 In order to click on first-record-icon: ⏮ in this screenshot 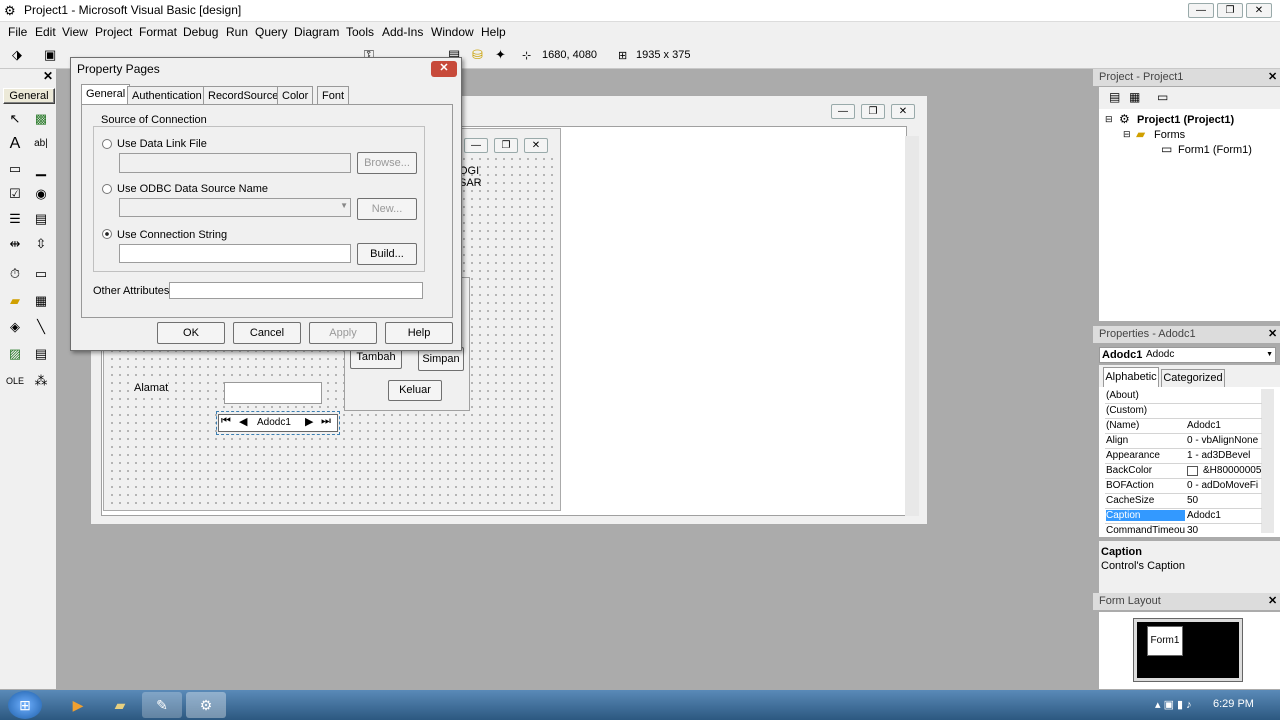, I will do `click(226, 421)`.